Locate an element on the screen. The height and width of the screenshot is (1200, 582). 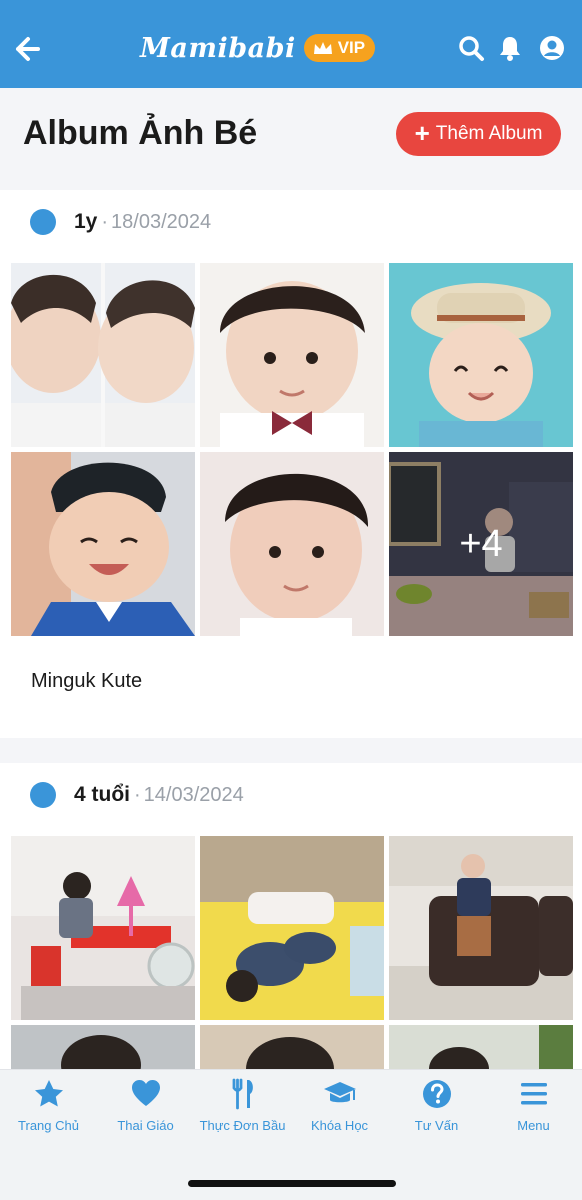
top-bar: Mamibabi VIP is located at coordinates (291, 44).